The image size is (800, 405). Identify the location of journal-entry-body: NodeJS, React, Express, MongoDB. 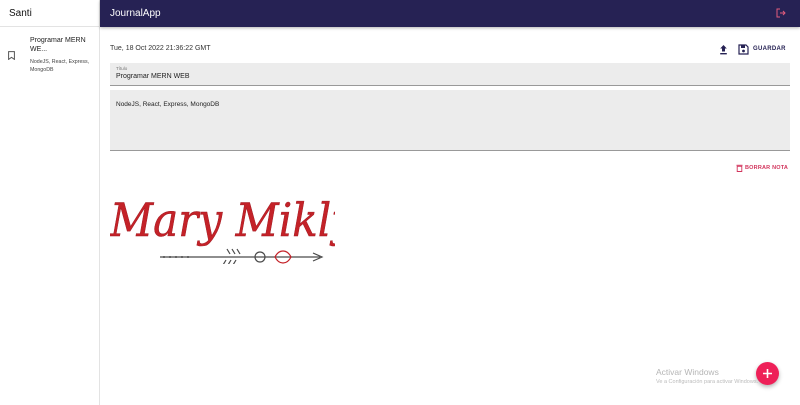
(60, 66).